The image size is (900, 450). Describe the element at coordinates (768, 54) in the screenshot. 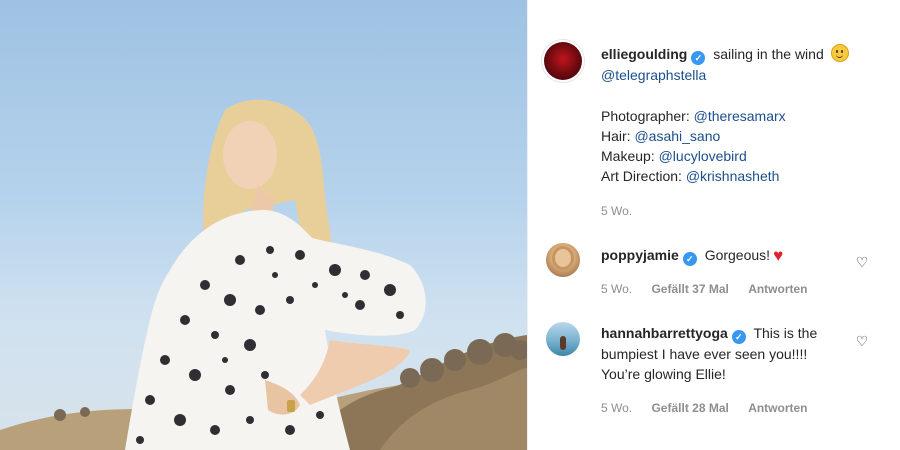

I see `caption-text: sailing in the wind` at that location.